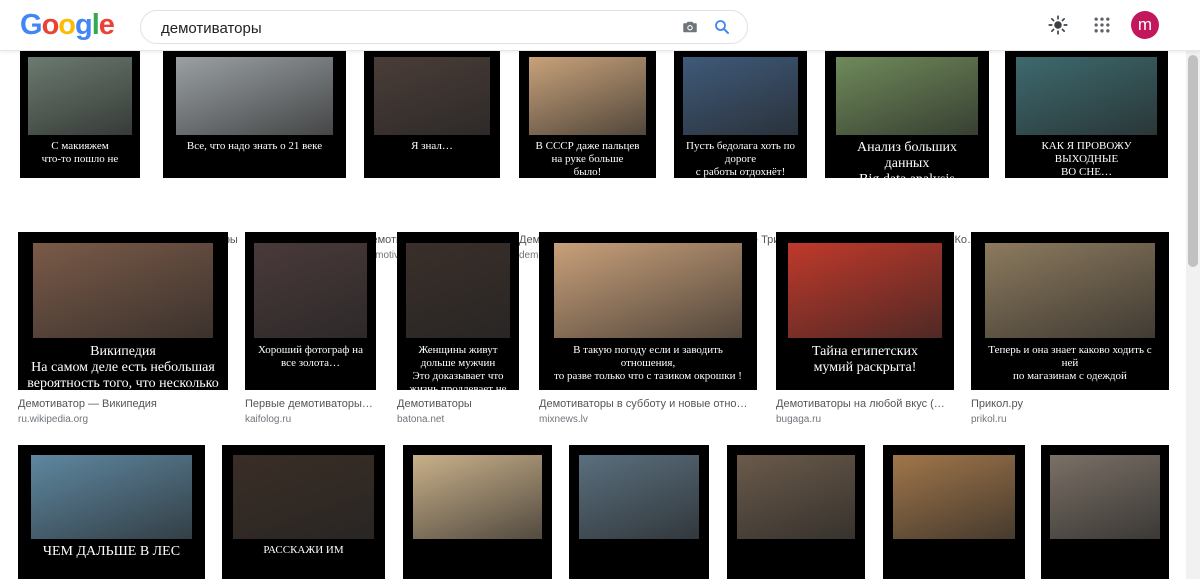 The image size is (1200, 579). What do you see at coordinates (798, 419) in the screenshot?
I see `result-source: bugaga.ru` at bounding box center [798, 419].